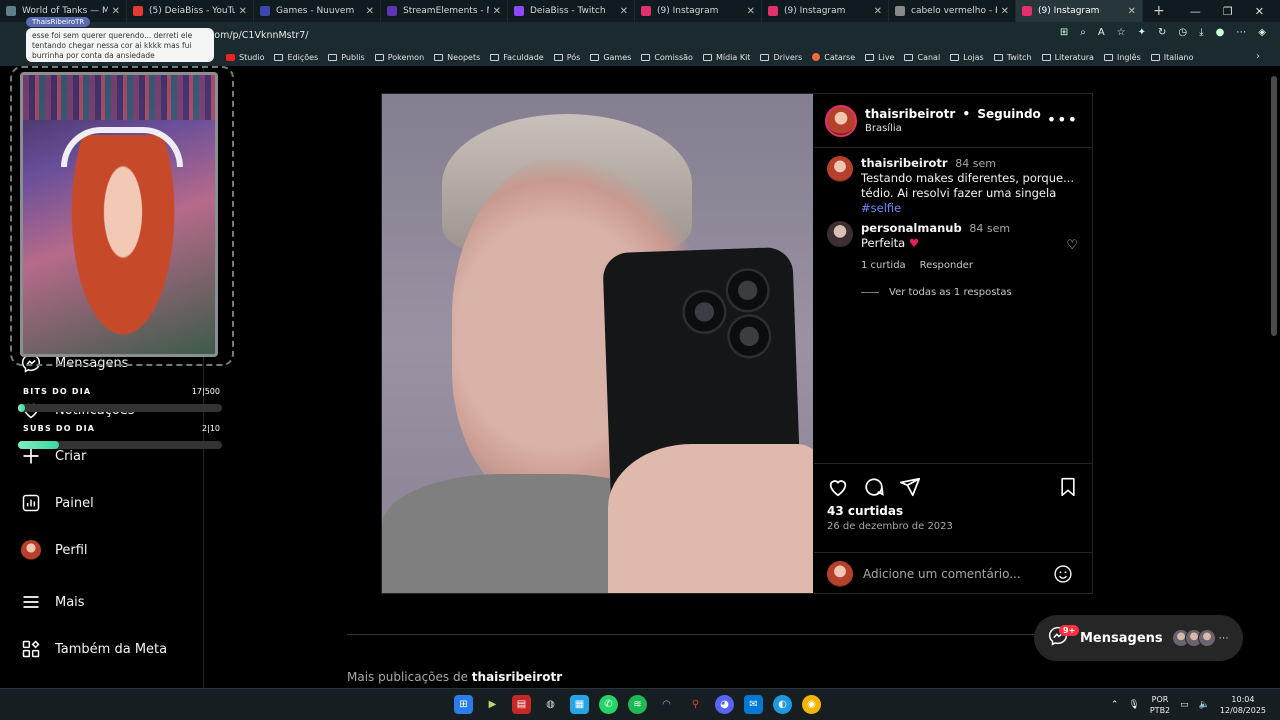 The width and height of the screenshot is (1280, 720). What do you see at coordinates (492, 704) in the screenshot?
I see `media-player-icon: ▶` at bounding box center [492, 704].